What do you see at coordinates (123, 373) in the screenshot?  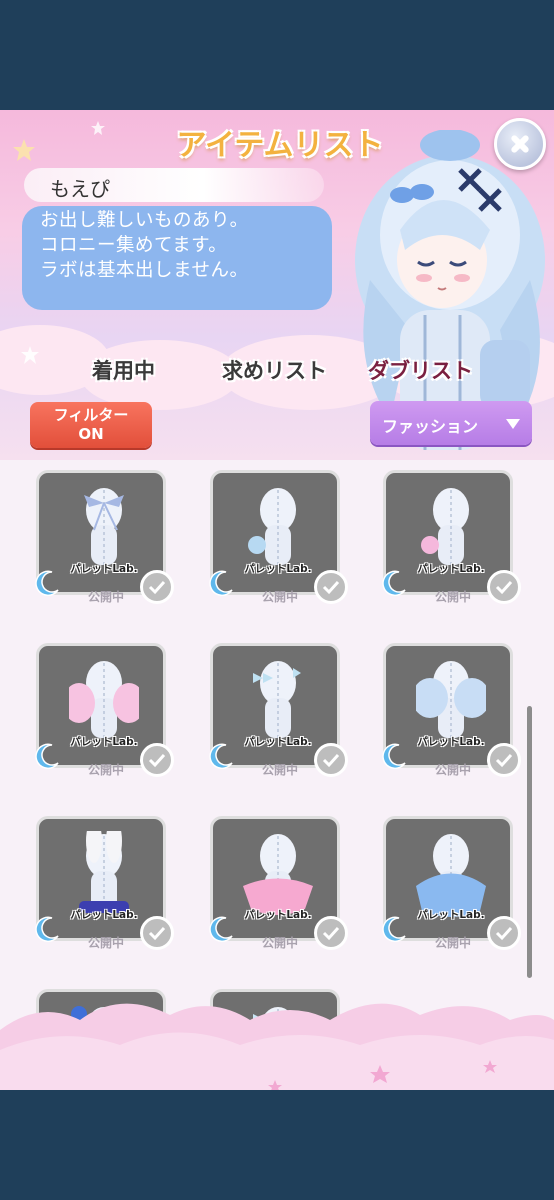 I see `tab-wearing: 着用中` at bounding box center [123, 373].